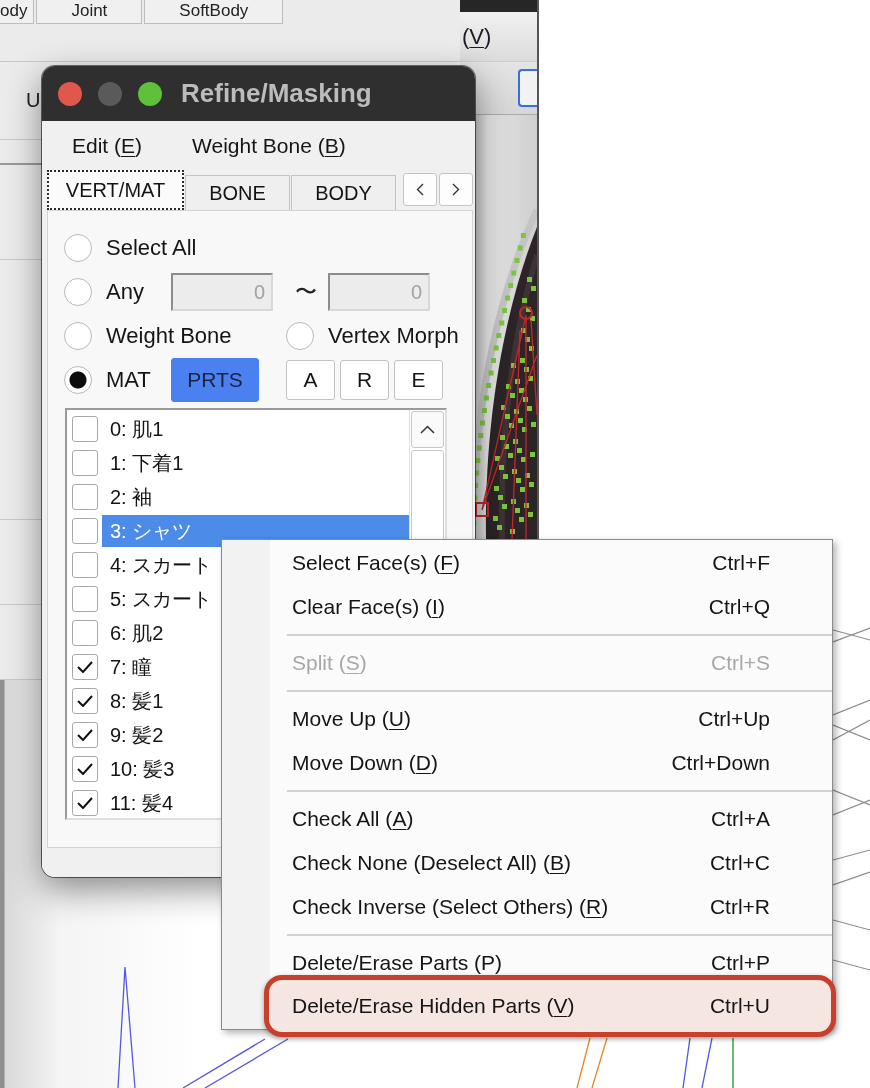 The image size is (870, 1088). I want to click on chevron-up-icon, so click(427, 429).